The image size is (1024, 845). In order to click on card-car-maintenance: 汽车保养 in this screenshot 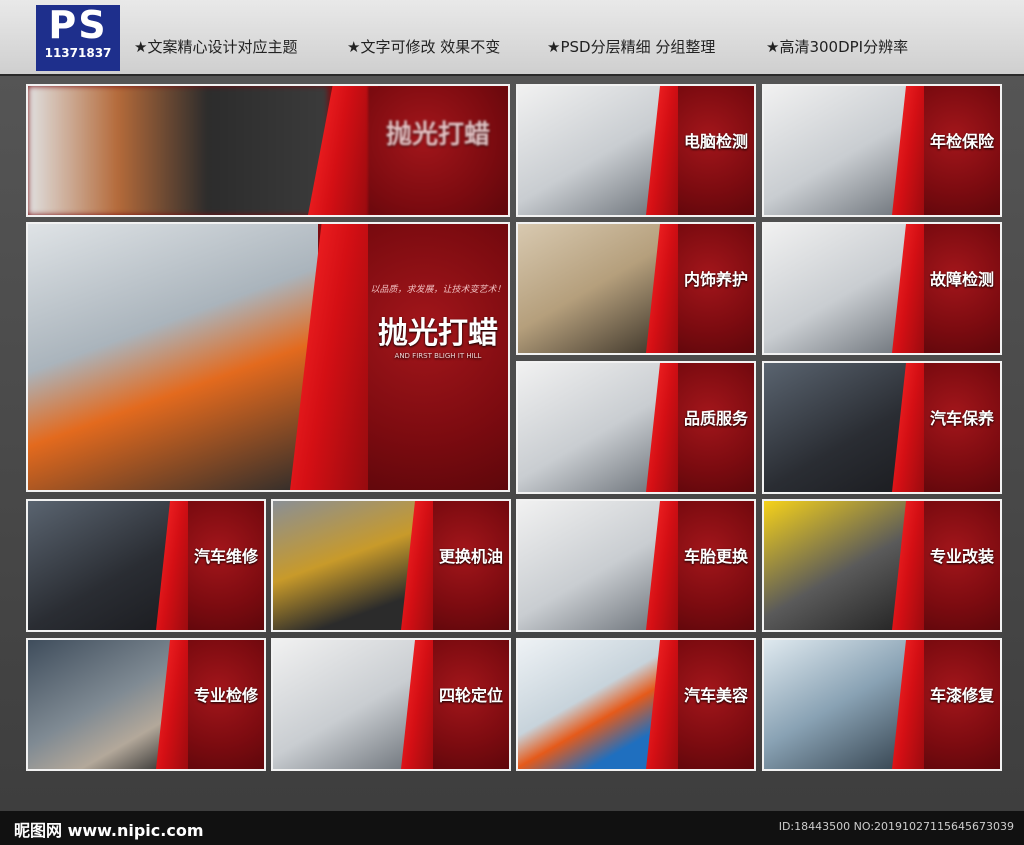, I will do `click(882, 427)`.